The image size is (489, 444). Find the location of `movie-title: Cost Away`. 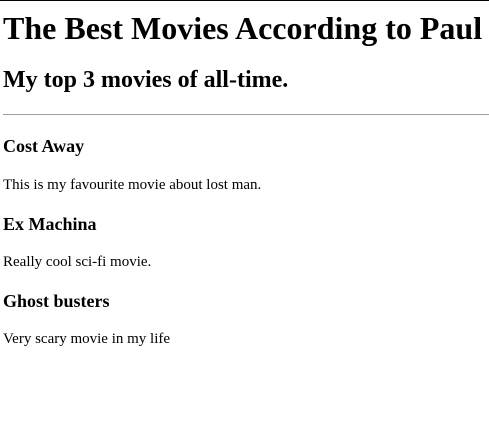

movie-title: Cost Away is located at coordinates (44, 146).